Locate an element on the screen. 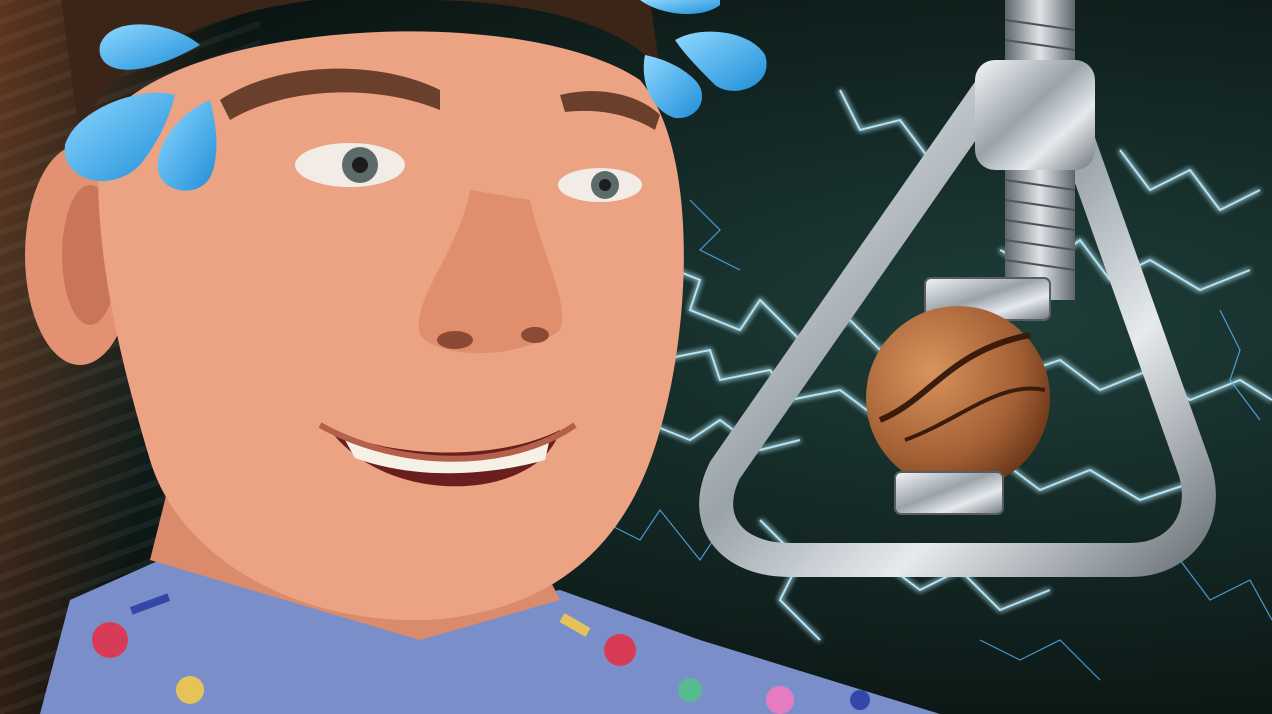 The image size is (1272, 714). sweat-drops is located at coordinates (415, 95).